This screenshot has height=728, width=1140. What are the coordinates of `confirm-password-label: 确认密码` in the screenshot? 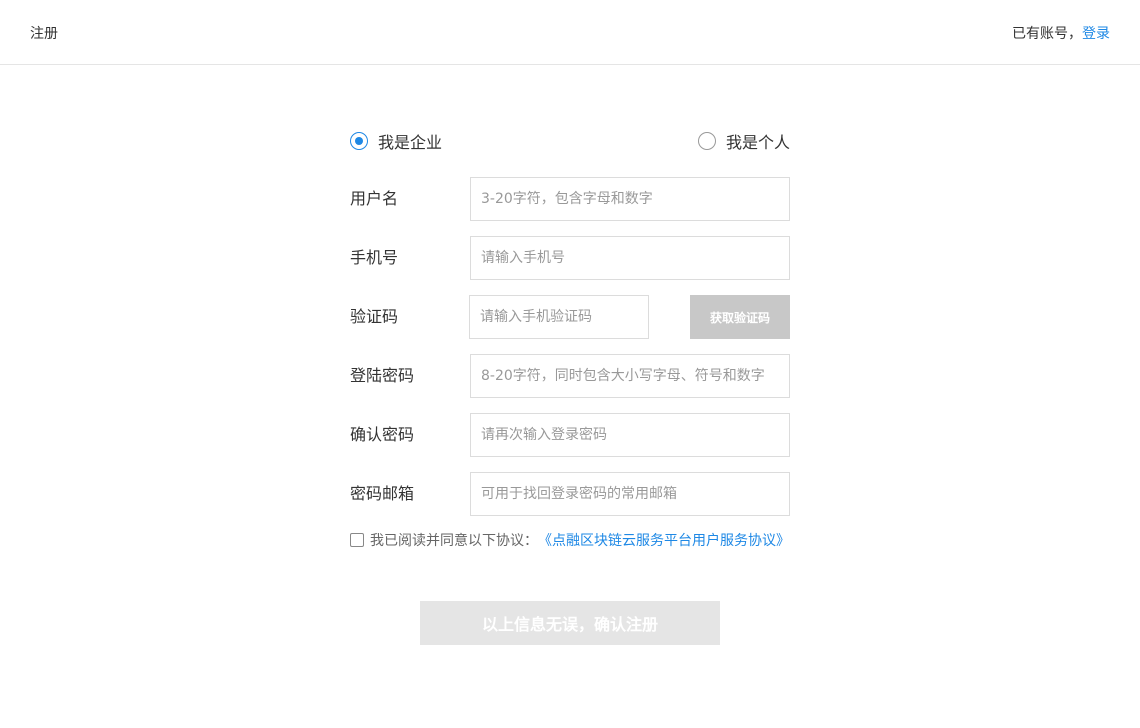 It's located at (382, 434).